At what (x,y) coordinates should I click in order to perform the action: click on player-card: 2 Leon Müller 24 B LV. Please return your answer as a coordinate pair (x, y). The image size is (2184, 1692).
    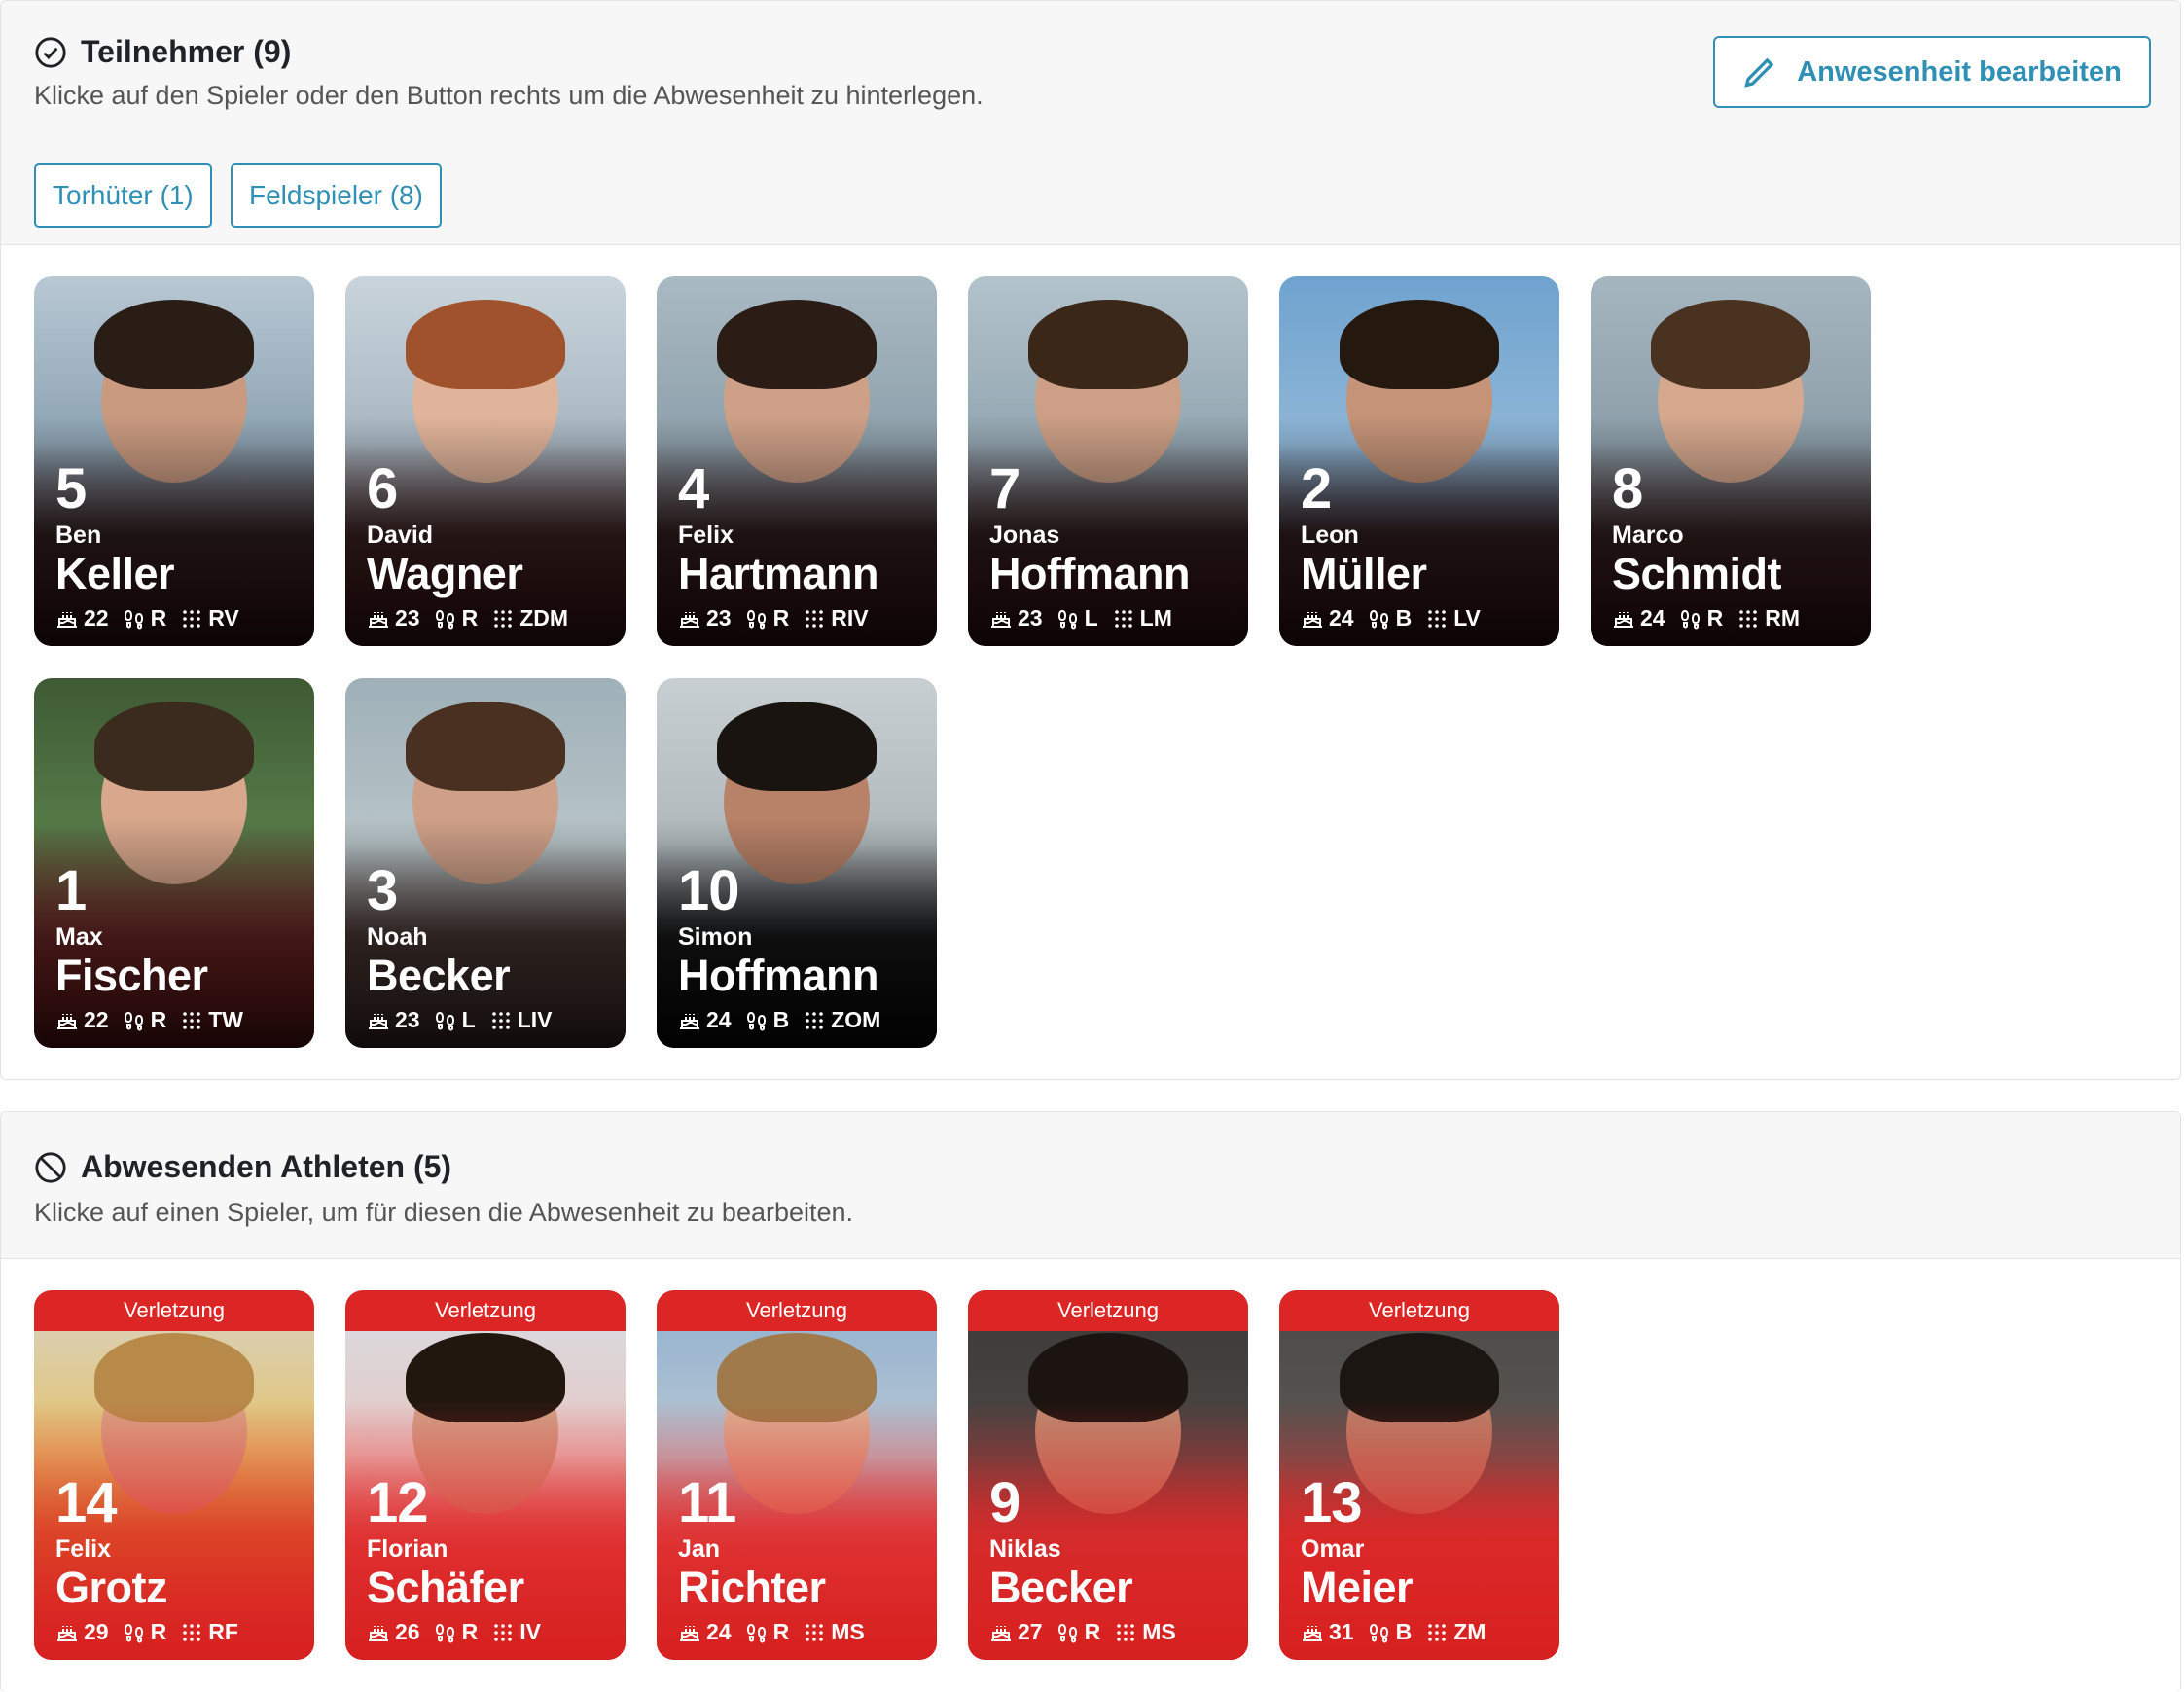
    Looking at the image, I should click on (1419, 461).